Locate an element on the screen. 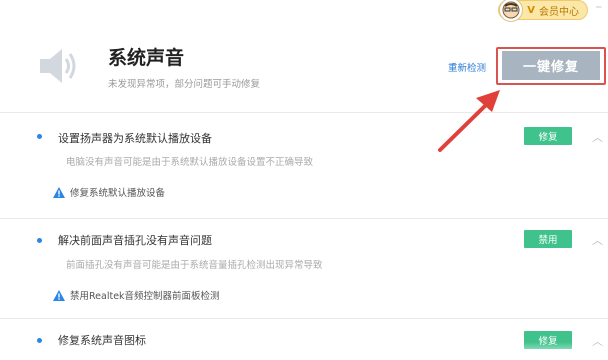 This screenshot has width=608, height=360. item-description: 电脑没有声音可能是由于系统默认播放设备设置不正确导致 is located at coordinates (190, 162).